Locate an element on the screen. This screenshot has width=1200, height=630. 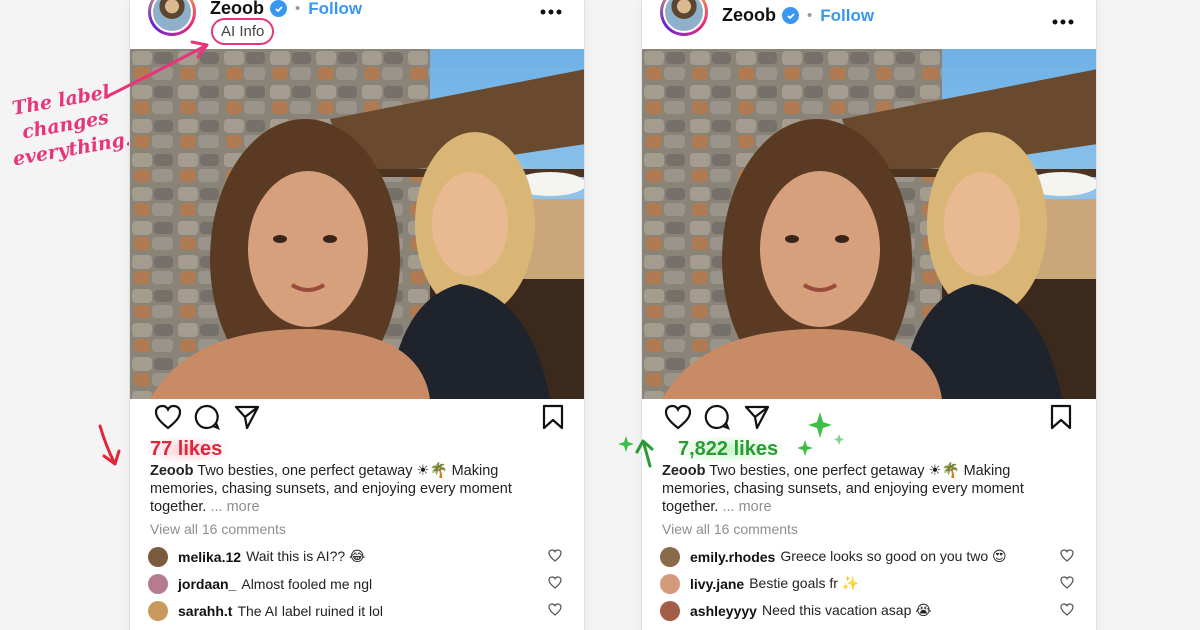
comment-row: livy.jane Bestie goals fr ✨ is located at coordinates (870, 583).